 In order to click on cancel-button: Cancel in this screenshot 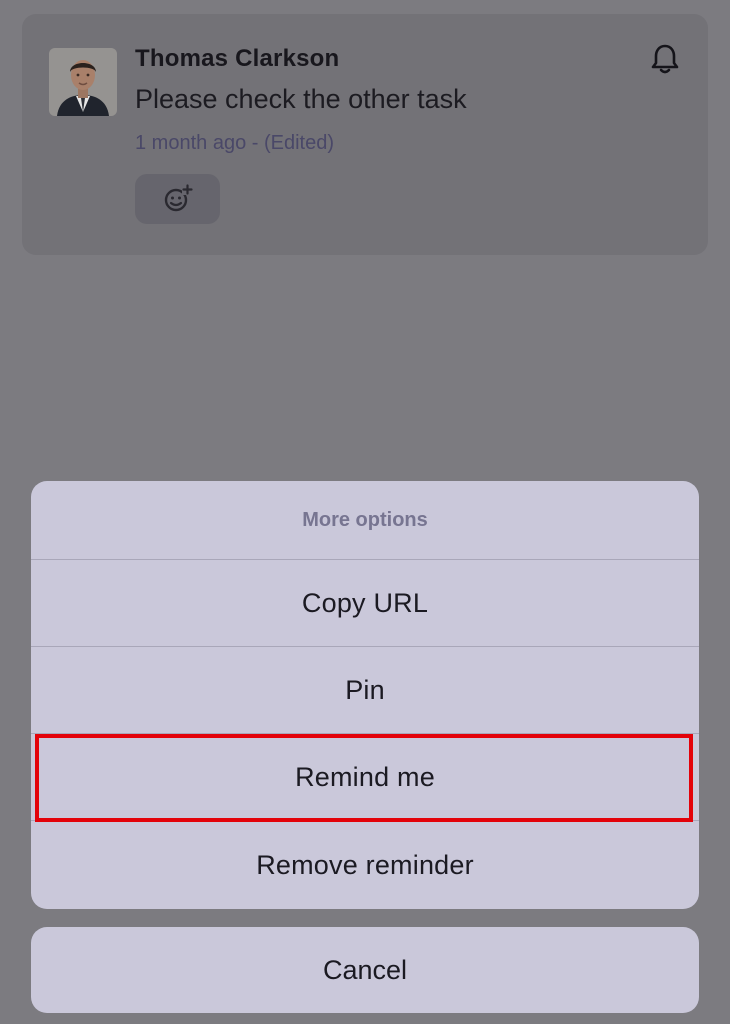, I will do `click(365, 970)`.